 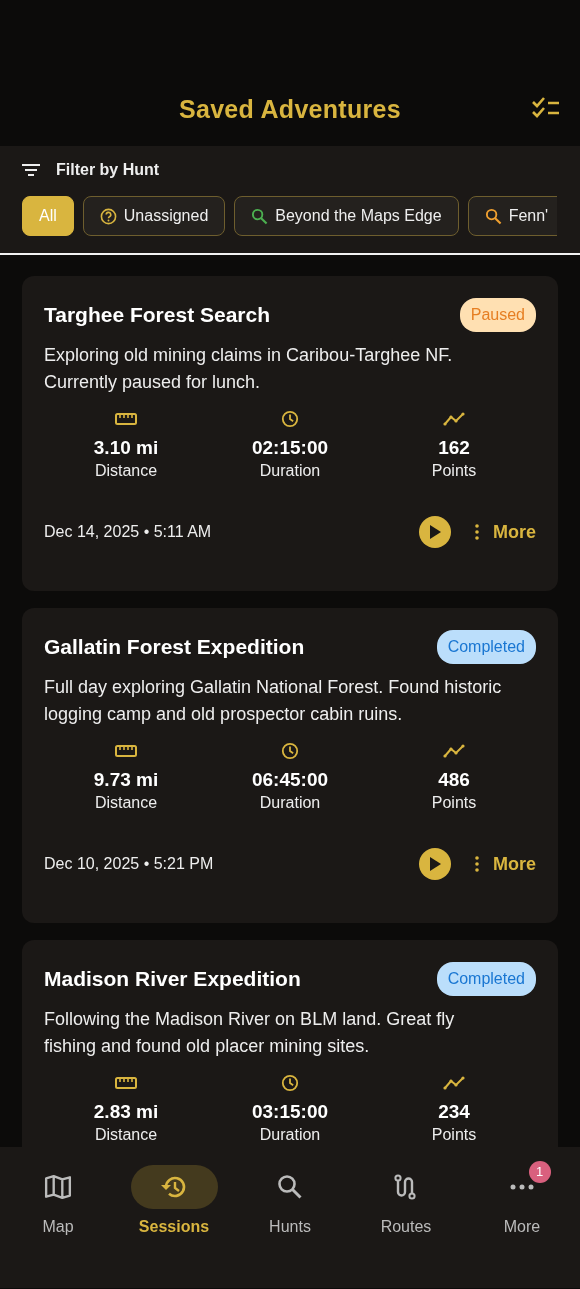 What do you see at coordinates (290, 1187) in the screenshot?
I see `search-icon` at bounding box center [290, 1187].